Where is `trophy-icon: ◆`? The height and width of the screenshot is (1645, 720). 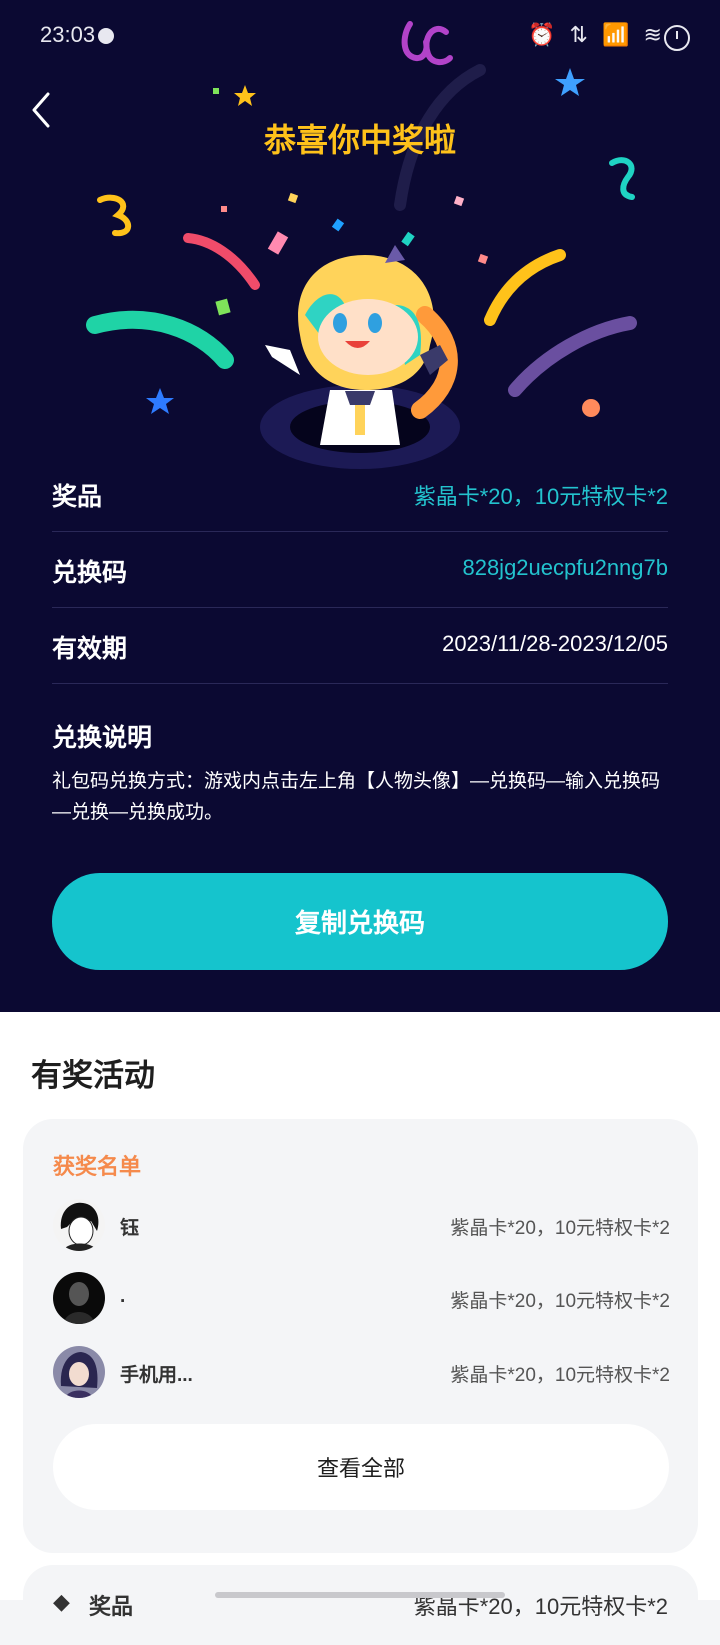 trophy-icon: ◆ is located at coordinates (61, 1601).